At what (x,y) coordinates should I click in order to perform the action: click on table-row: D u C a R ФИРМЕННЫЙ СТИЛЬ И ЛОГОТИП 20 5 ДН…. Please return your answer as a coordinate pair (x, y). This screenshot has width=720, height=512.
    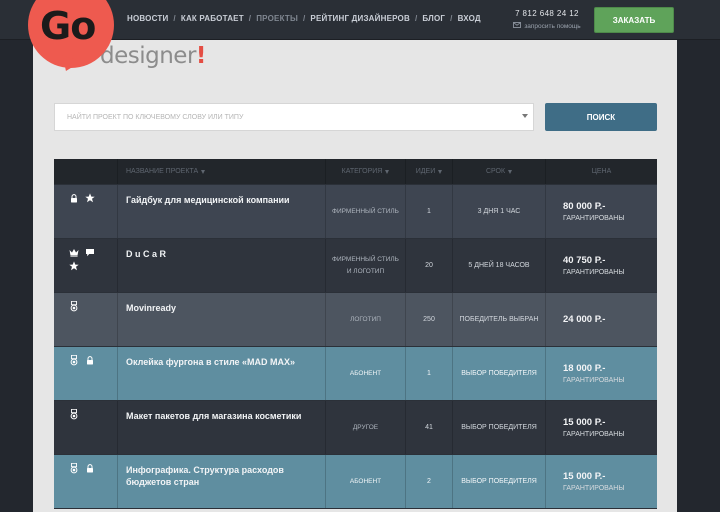
    Looking at the image, I should click on (355, 266).